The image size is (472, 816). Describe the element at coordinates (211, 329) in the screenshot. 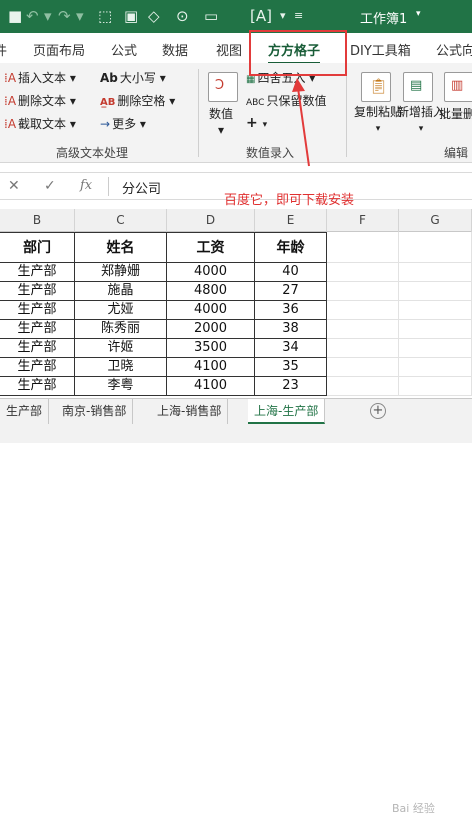

I see `salary-cell: 2000` at that location.